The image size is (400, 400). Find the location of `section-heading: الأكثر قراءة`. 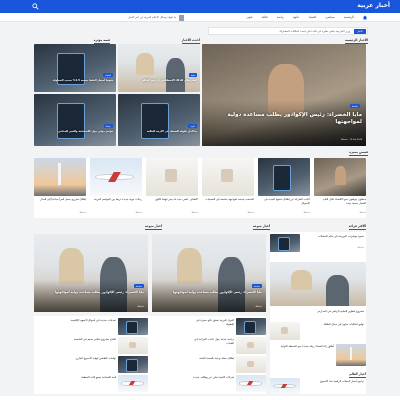

section-heading: الأكثر قراءة is located at coordinates (357, 227).